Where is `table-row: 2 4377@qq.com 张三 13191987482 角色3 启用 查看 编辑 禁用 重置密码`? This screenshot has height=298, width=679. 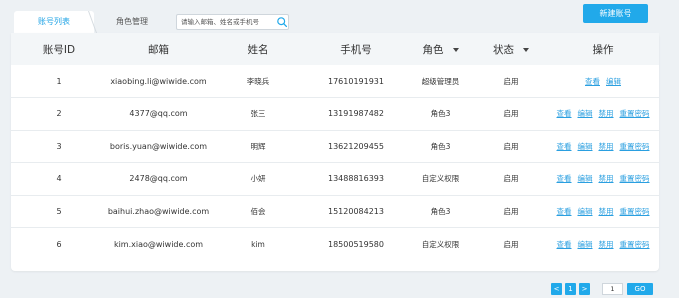
table-row: 2 4377@qq.com 张三 13191987482 角色3 启用 查看 编辑 禁用 重置密码 is located at coordinates (335, 114).